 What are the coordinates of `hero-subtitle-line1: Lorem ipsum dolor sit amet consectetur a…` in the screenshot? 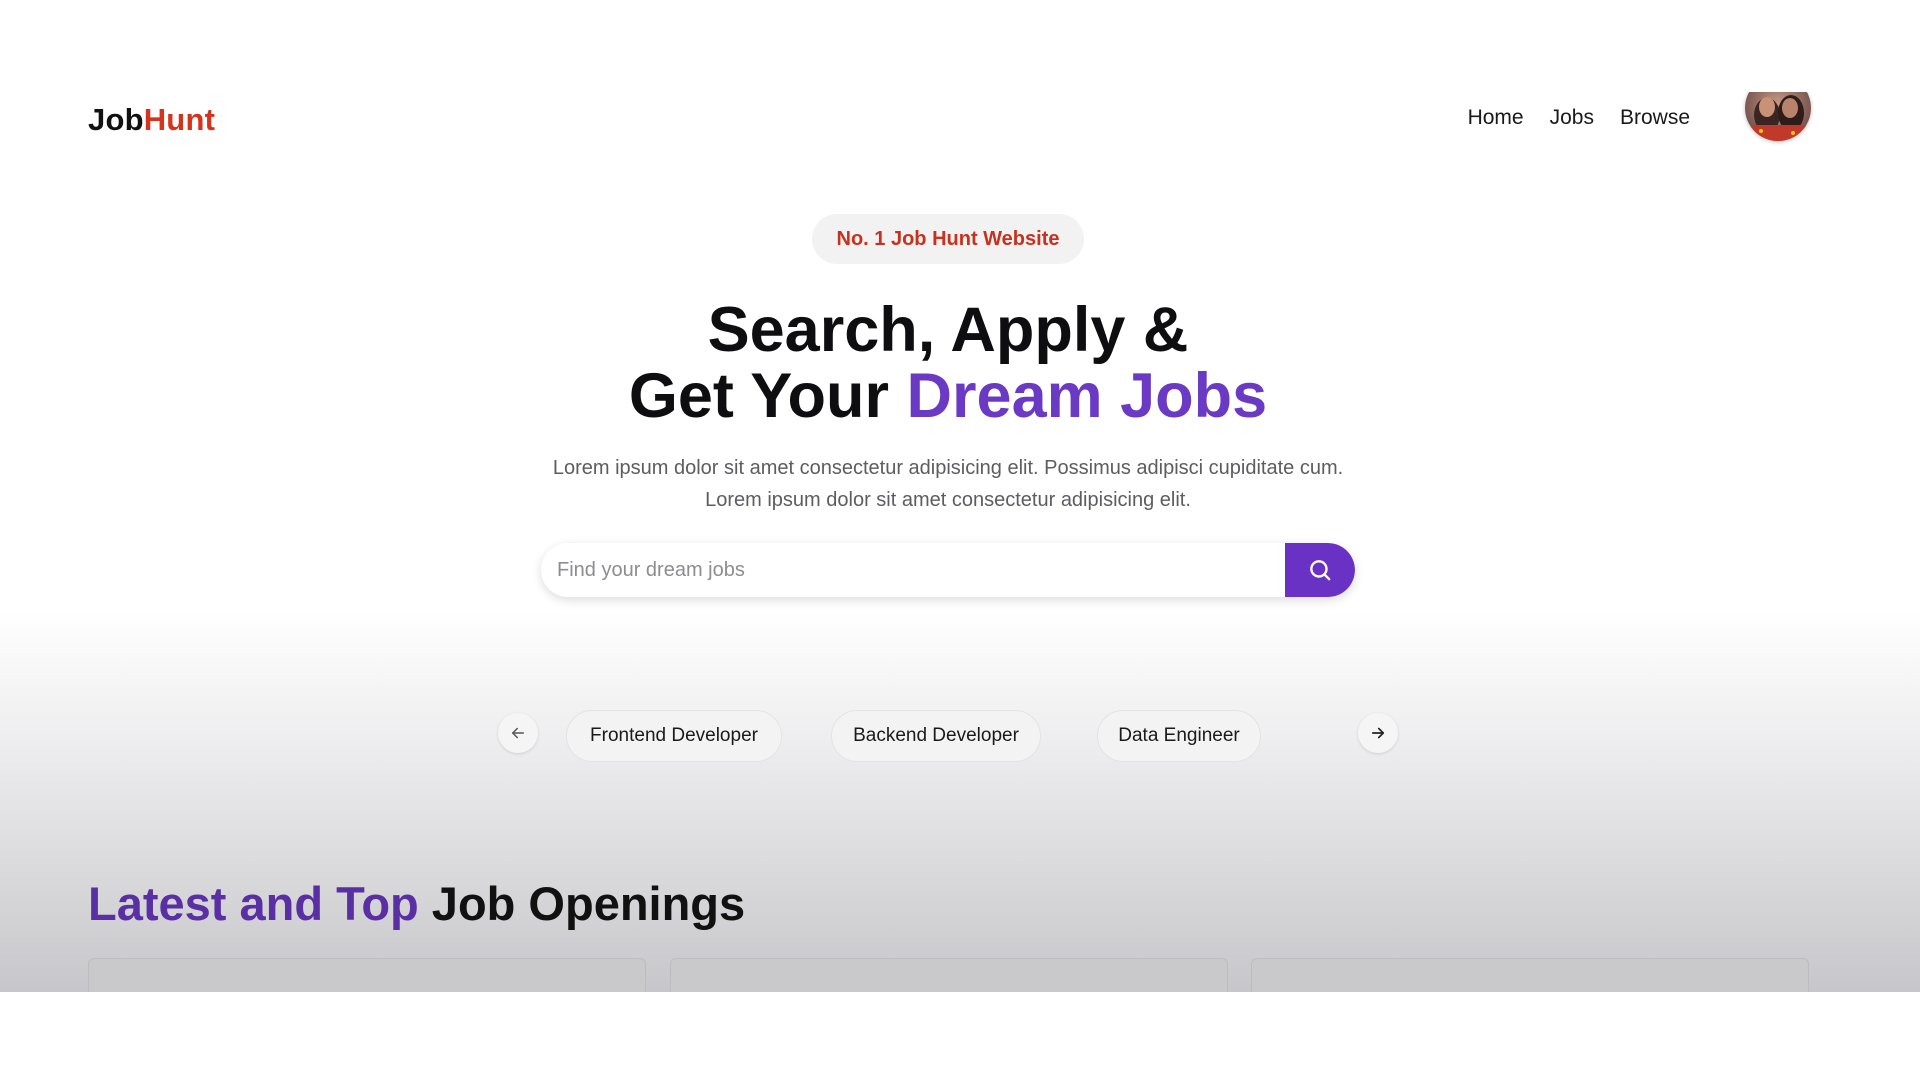 It's located at (948, 468).